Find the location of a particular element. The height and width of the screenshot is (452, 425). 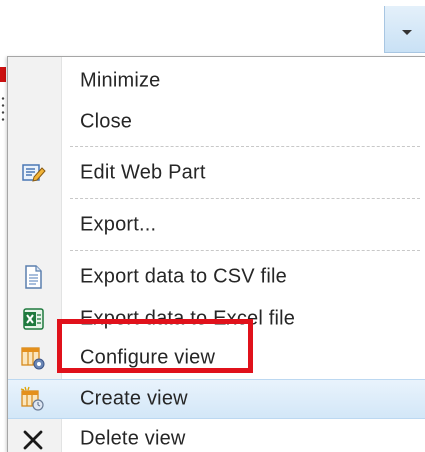

menu-item-label: Edit Web Part is located at coordinates (143, 172).